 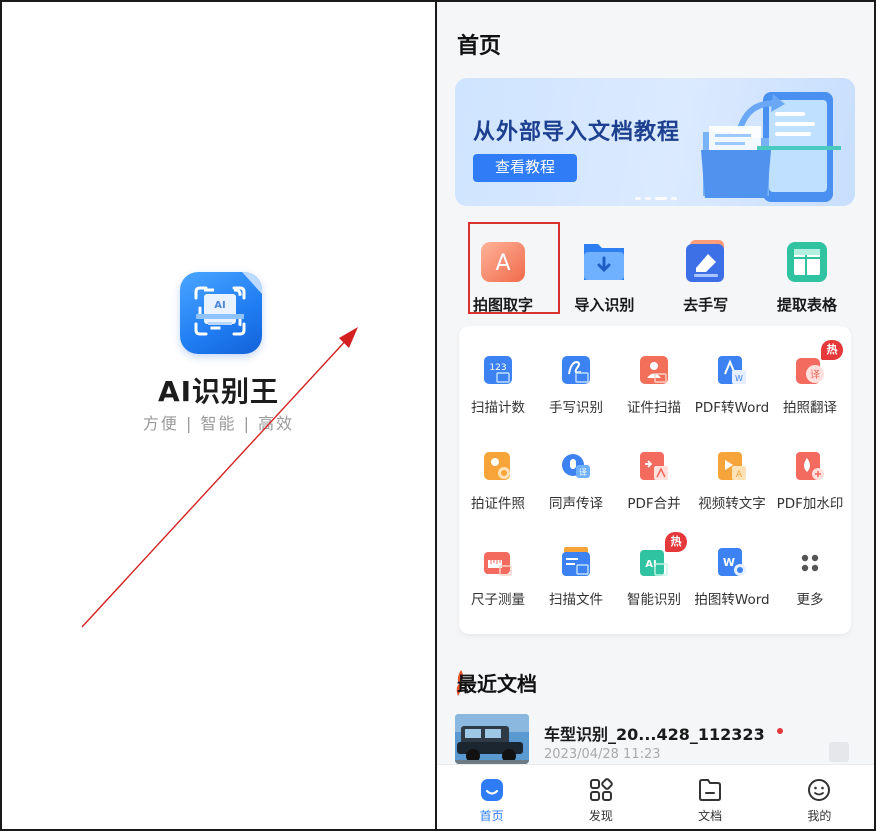 What do you see at coordinates (819, 816) in the screenshot?
I see `tab-label: 我的` at bounding box center [819, 816].